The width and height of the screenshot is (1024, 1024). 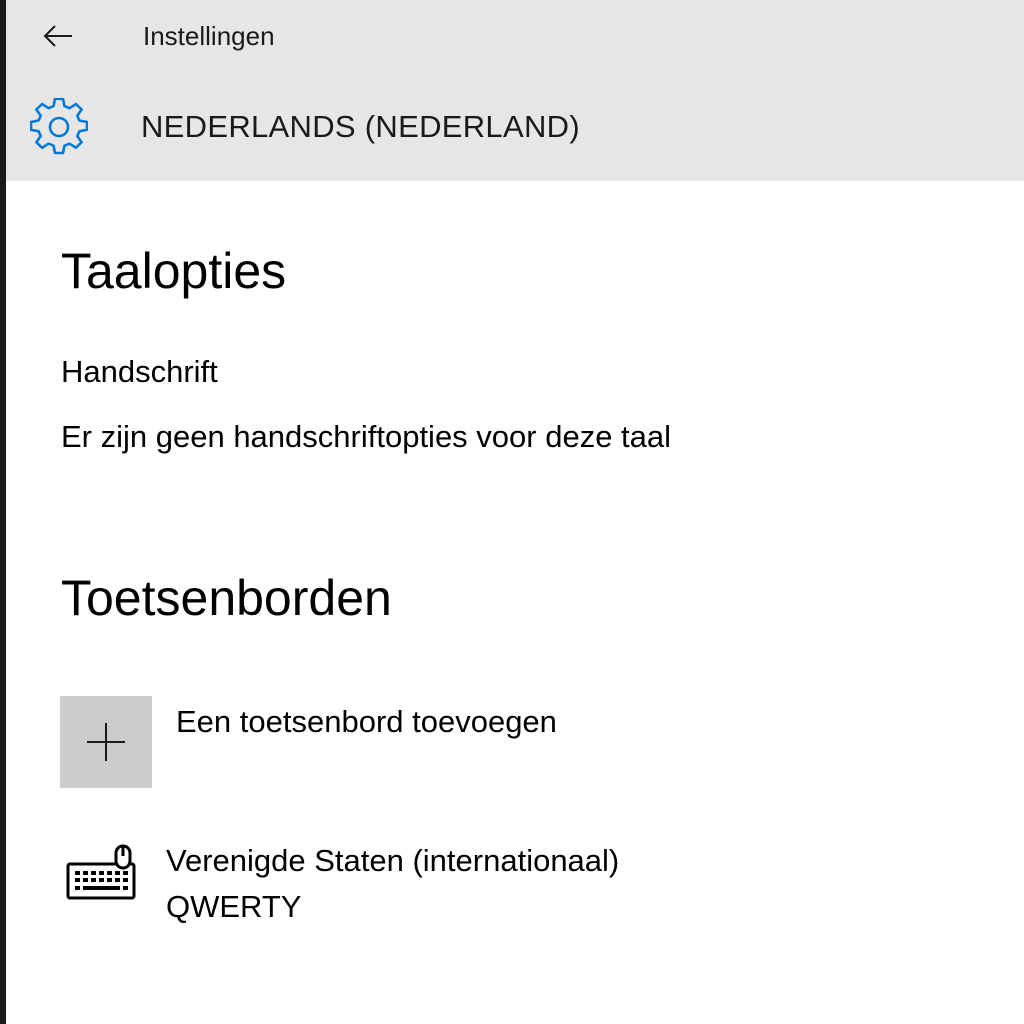 I want to click on keyboard-list-item: Verenigde Staten (internationaal) QWERTY, so click(x=440, y=886).